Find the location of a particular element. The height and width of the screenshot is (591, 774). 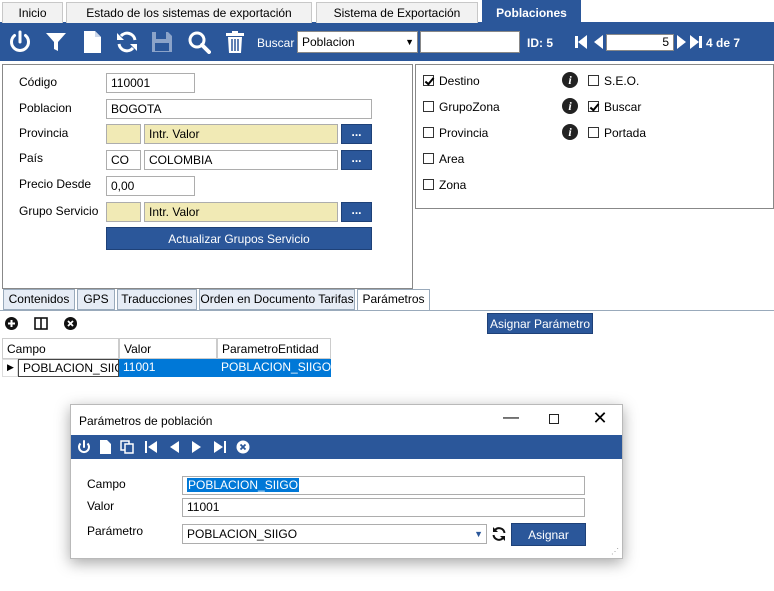

tab-inicio: Inicio is located at coordinates (32, 12).